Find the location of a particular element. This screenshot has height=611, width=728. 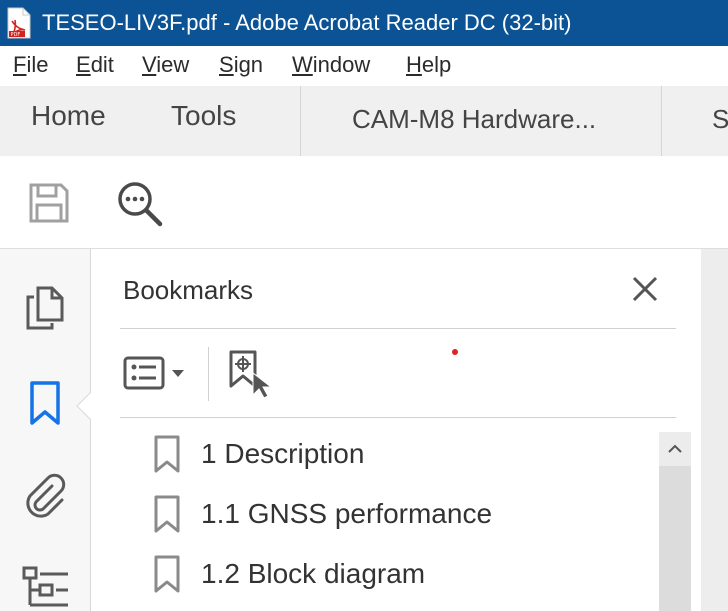

vertical-scrollbar is located at coordinates (675, 521).